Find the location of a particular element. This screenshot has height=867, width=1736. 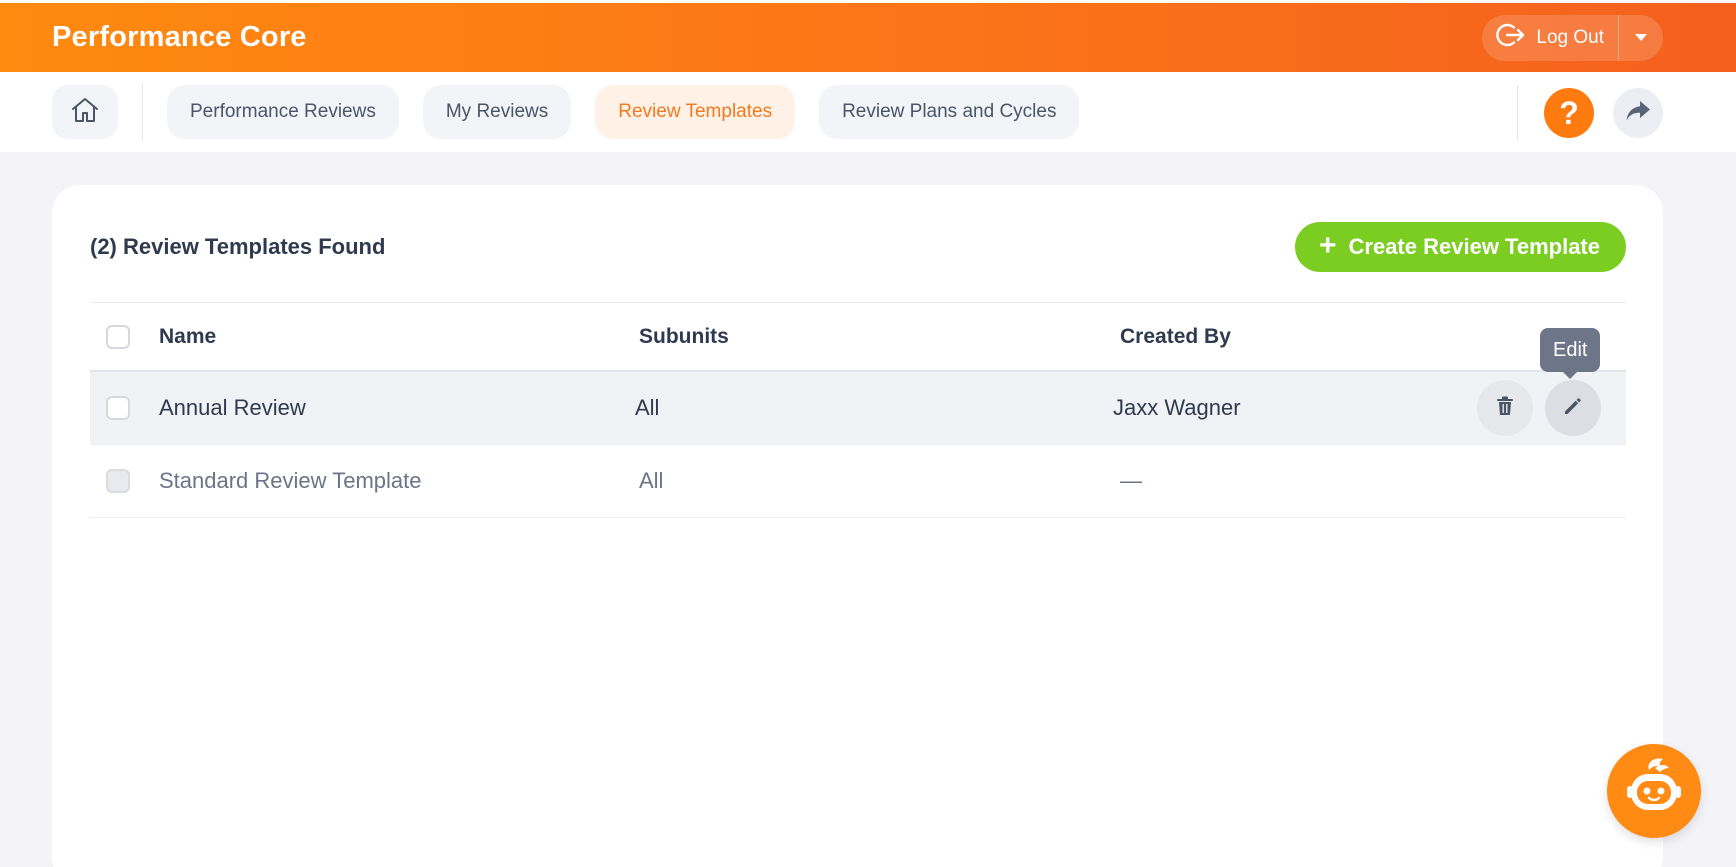

logout-group: Log Out is located at coordinates (1572, 37).